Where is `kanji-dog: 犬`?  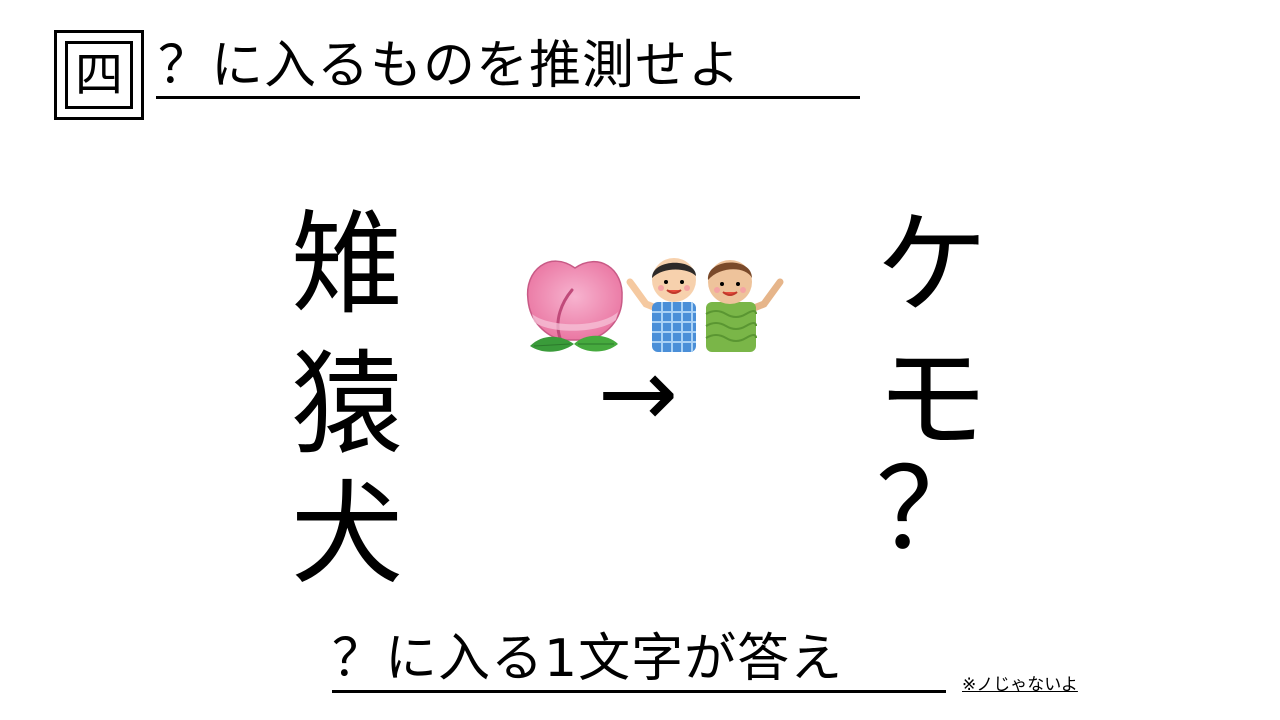
kanji-dog: 犬 is located at coordinates (347, 535).